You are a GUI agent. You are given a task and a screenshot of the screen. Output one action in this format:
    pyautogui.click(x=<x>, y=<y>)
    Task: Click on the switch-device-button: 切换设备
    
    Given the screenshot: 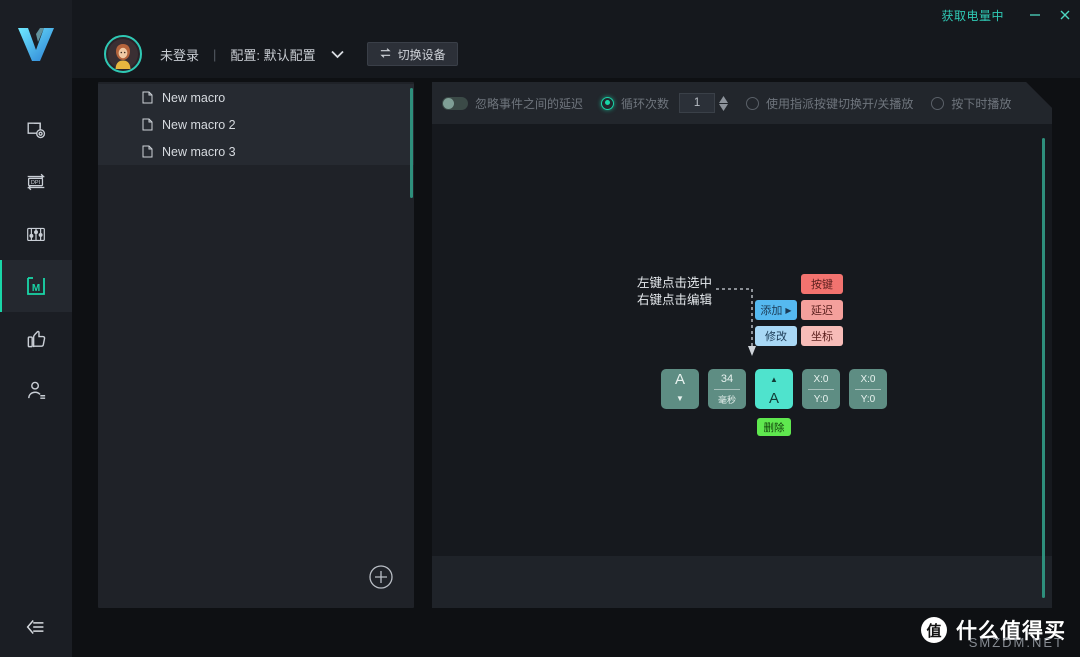 What is the action you would take?
    pyautogui.click(x=412, y=54)
    